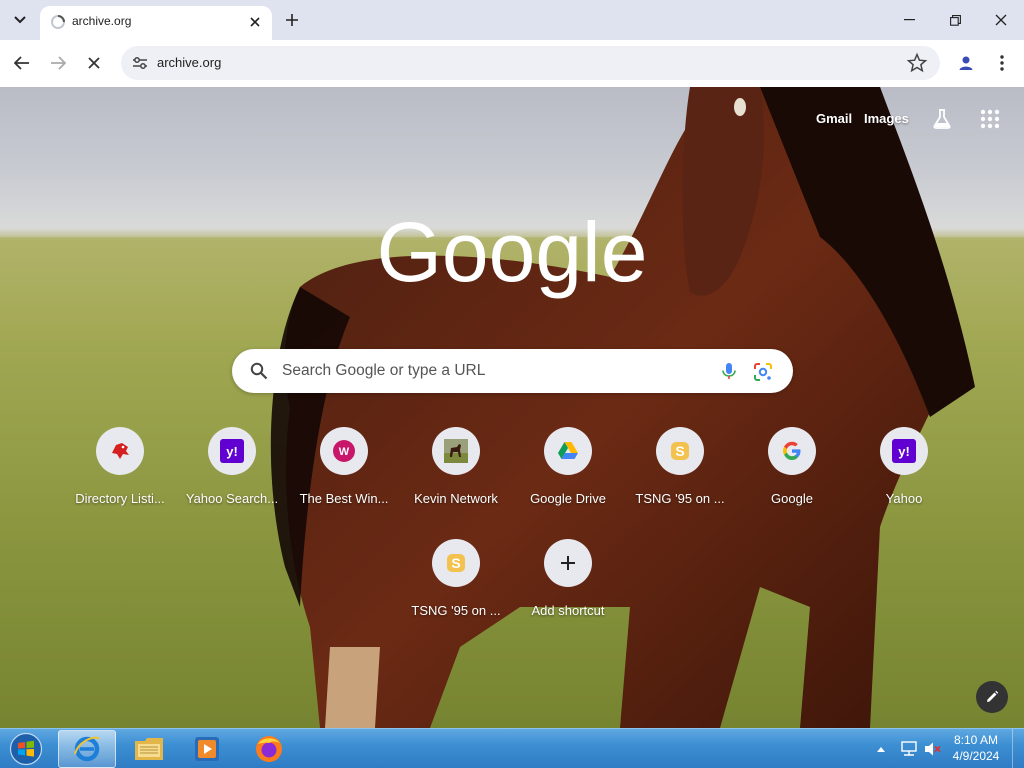 Image resolution: width=1024 pixels, height=768 pixels. What do you see at coordinates (904, 477) in the screenshot?
I see `shortcut-tile: y! Yahoo` at bounding box center [904, 477].